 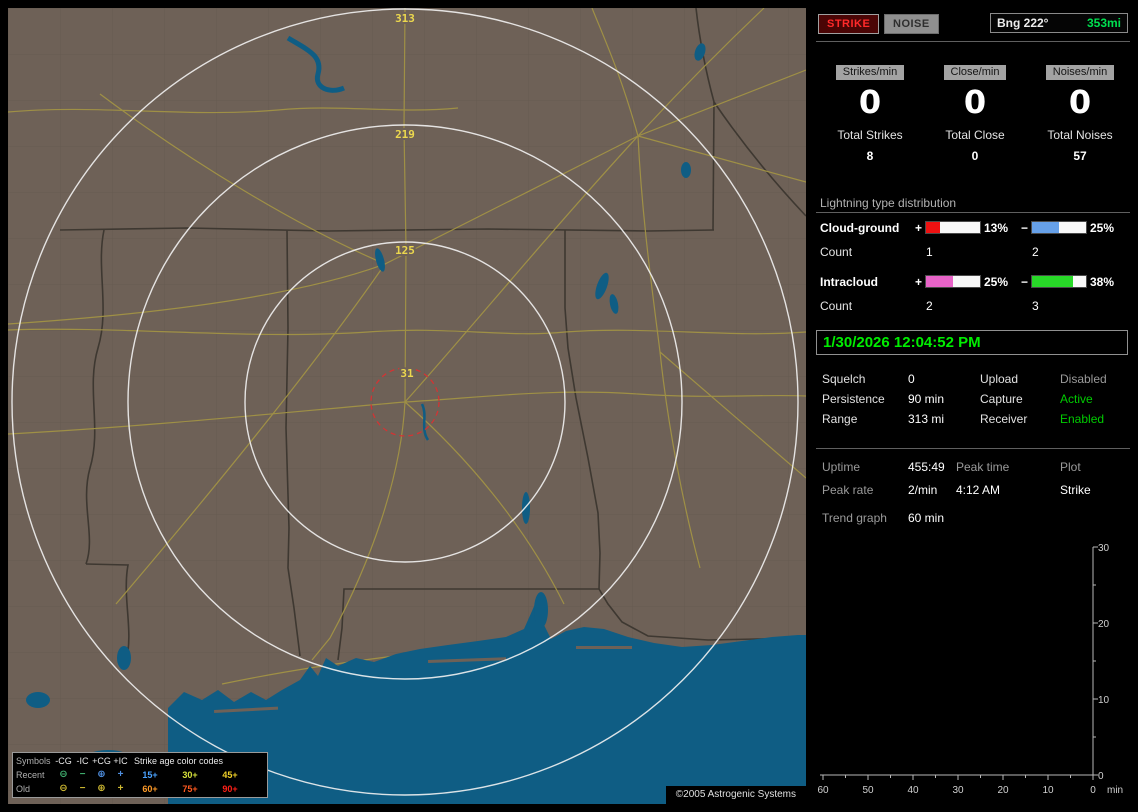 What do you see at coordinates (1035, 306) in the screenshot?
I see `ic-minus-count: 3` at bounding box center [1035, 306].